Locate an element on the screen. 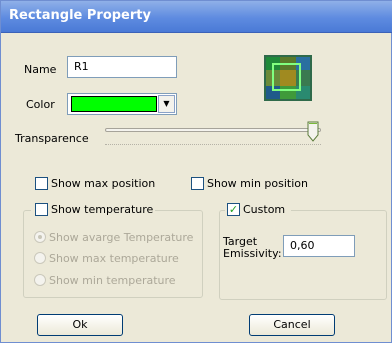 The image size is (392, 343). color-label: Color is located at coordinates (40, 104).